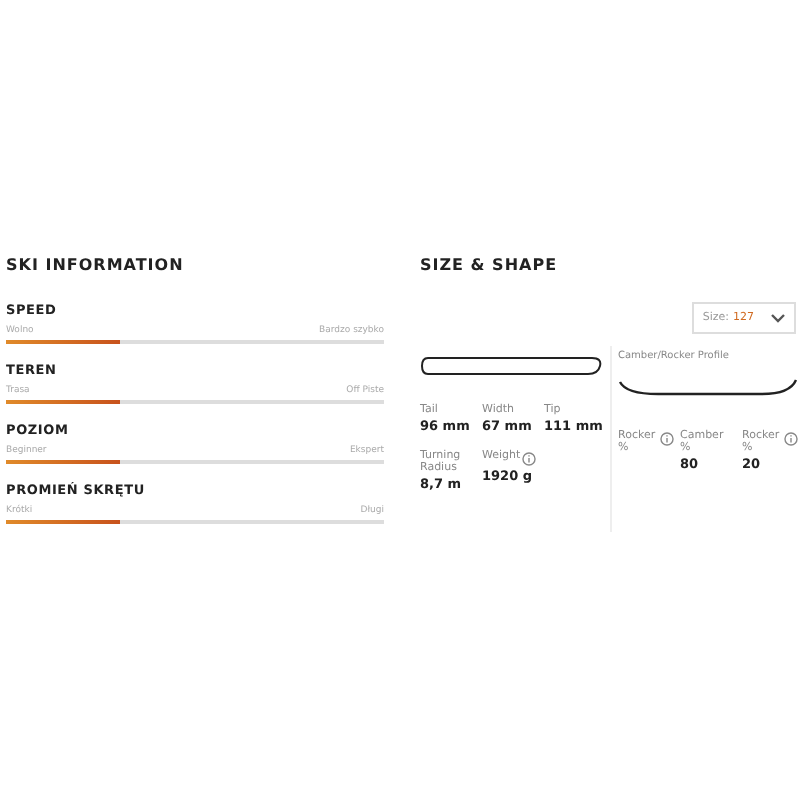 Image resolution: width=800 pixels, height=800 pixels. I want to click on section-title: SIZE & SHAPE, so click(490, 265).